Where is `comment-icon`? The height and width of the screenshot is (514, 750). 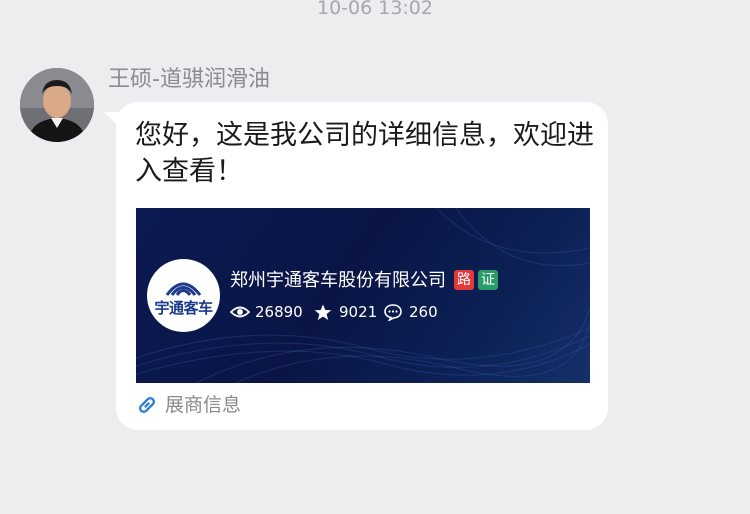 comment-icon is located at coordinates (393, 312).